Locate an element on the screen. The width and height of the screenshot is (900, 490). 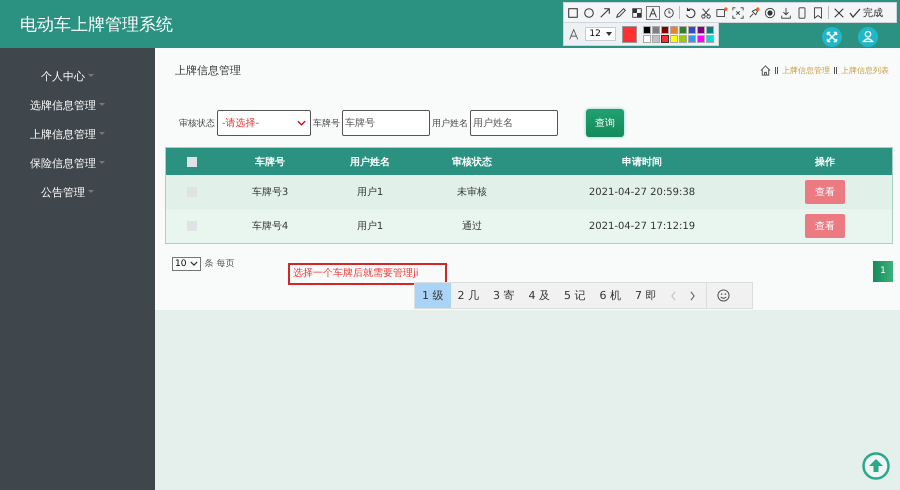
app-title: 电动车上牌管理系统 is located at coordinates (96, 25).